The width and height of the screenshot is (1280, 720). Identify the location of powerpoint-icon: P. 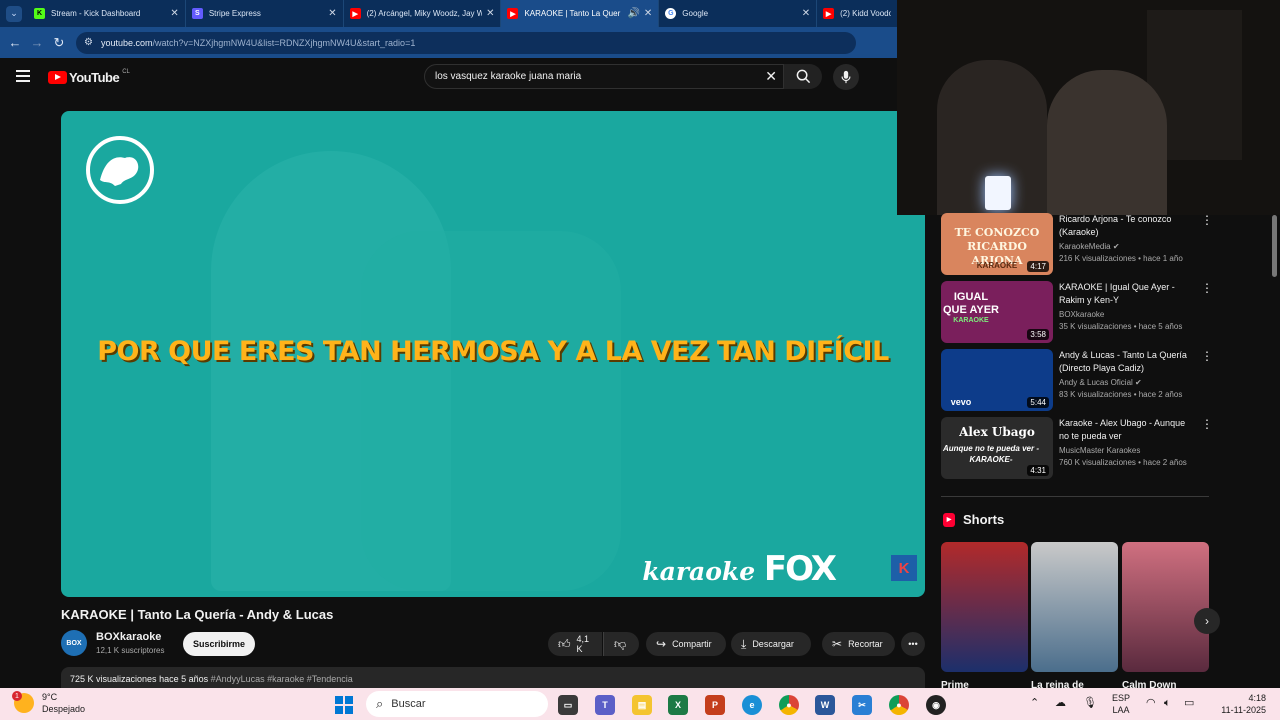
(715, 705).